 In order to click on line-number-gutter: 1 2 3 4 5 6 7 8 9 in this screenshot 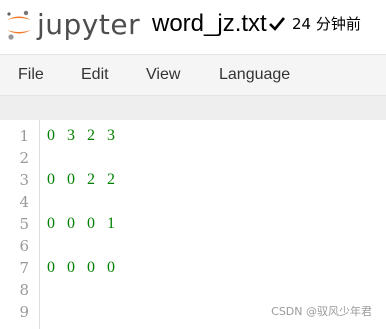, I will do `click(20, 224)`.